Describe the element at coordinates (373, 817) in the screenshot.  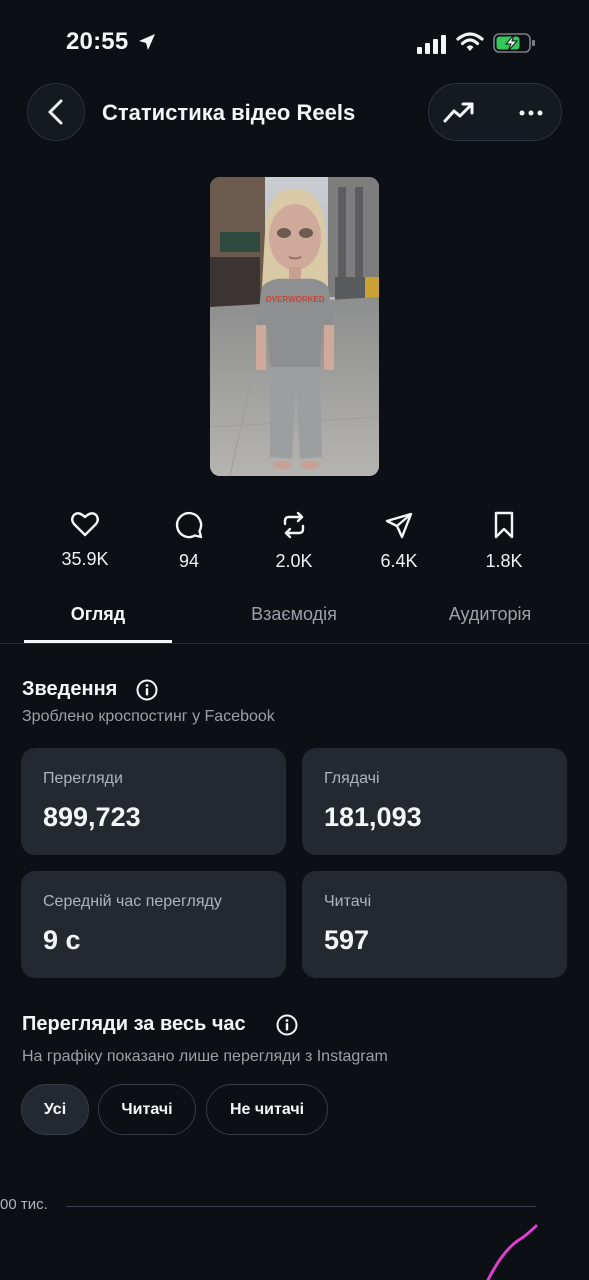
I see `viewers-value: 181,093` at that location.